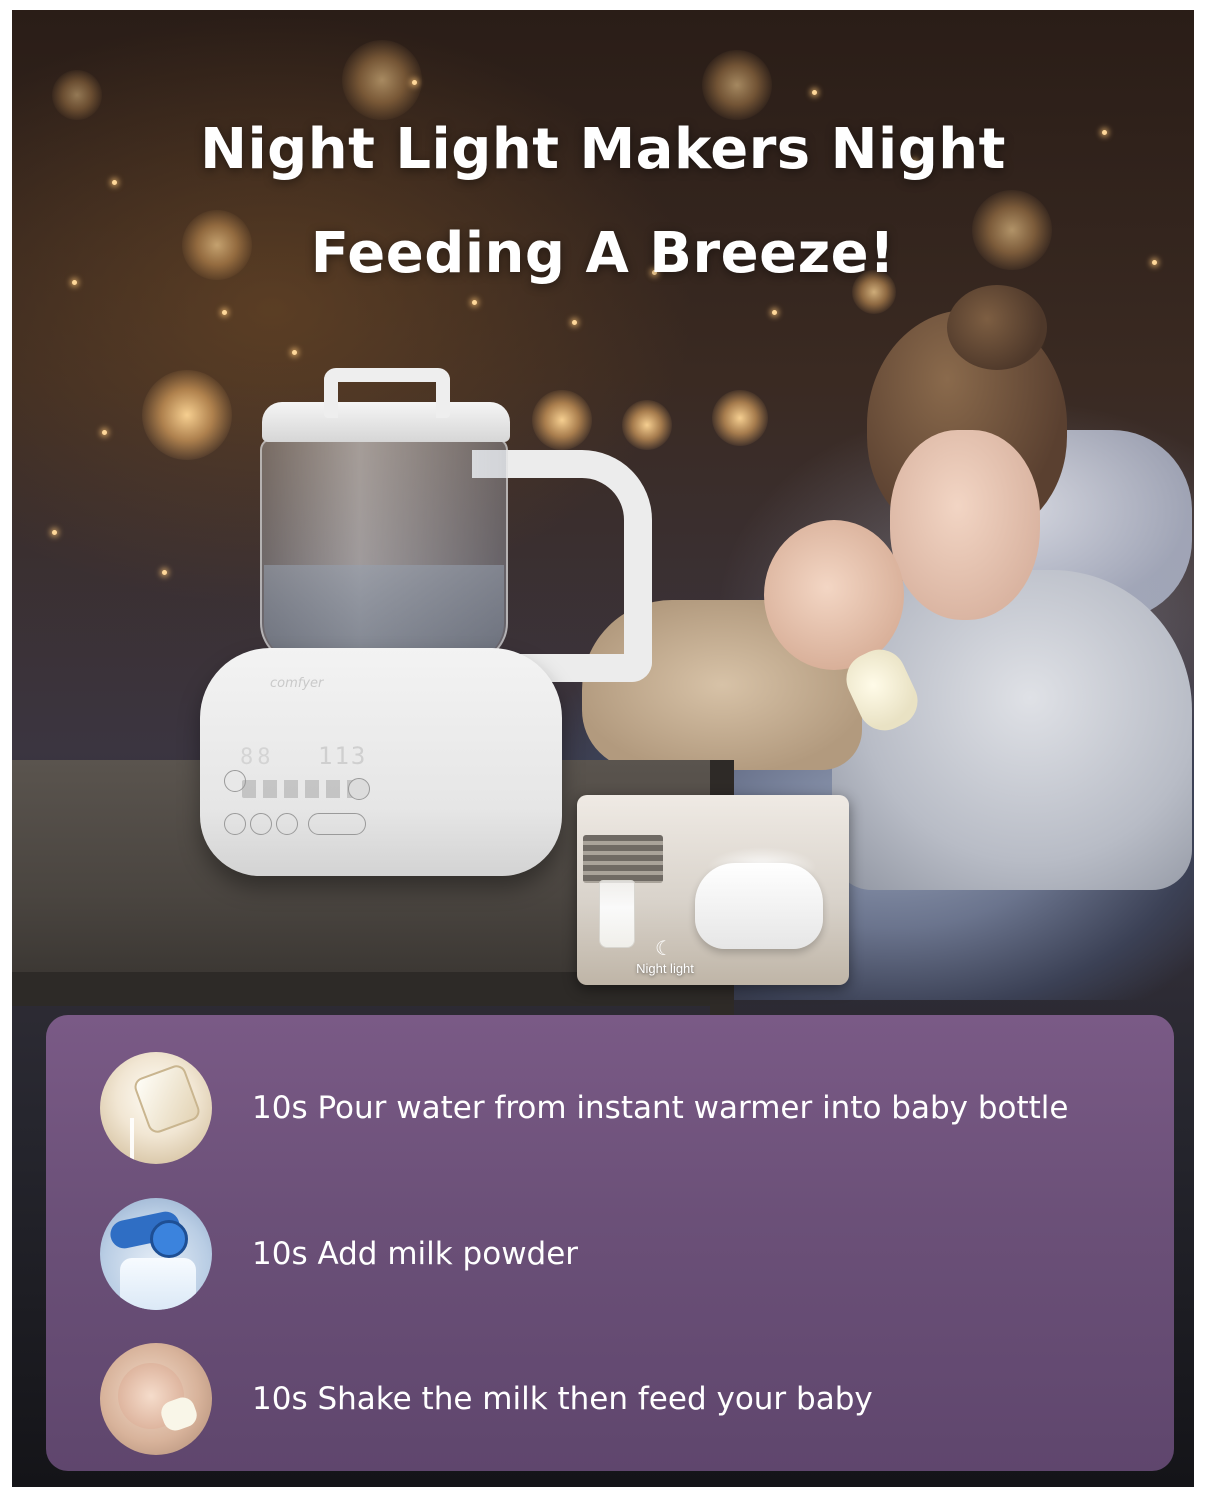  What do you see at coordinates (158, 1284) in the screenshot?
I see `mini-bottle` at bounding box center [158, 1284].